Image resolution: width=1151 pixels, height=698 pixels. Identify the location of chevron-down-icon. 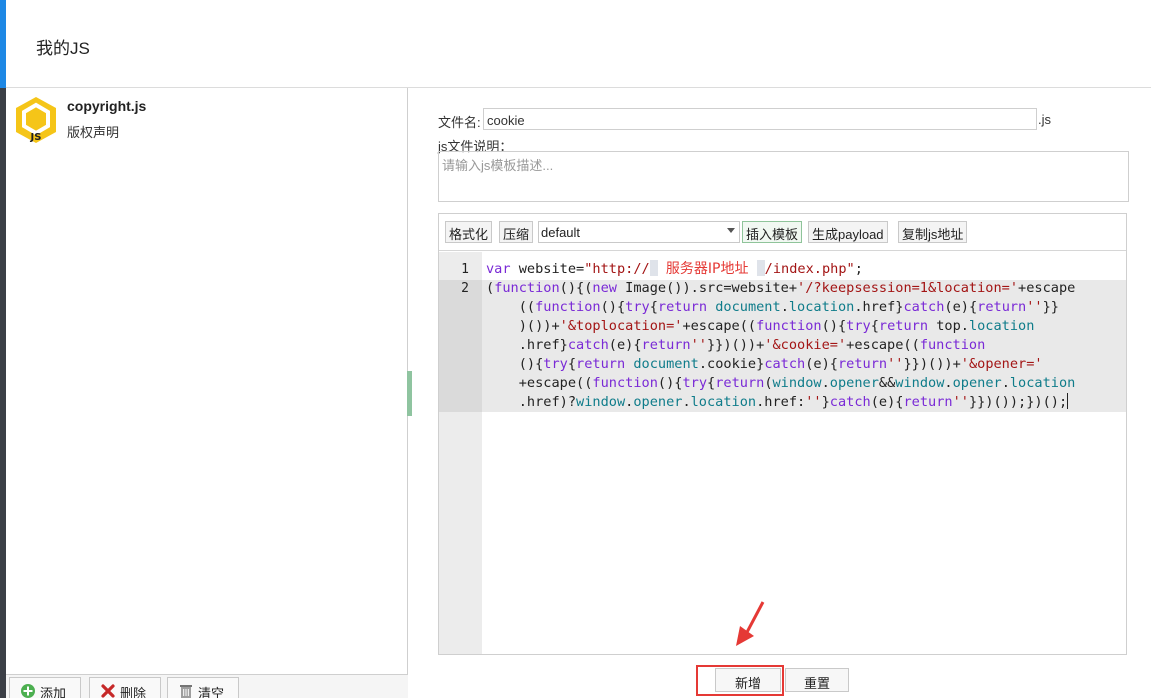
(731, 230).